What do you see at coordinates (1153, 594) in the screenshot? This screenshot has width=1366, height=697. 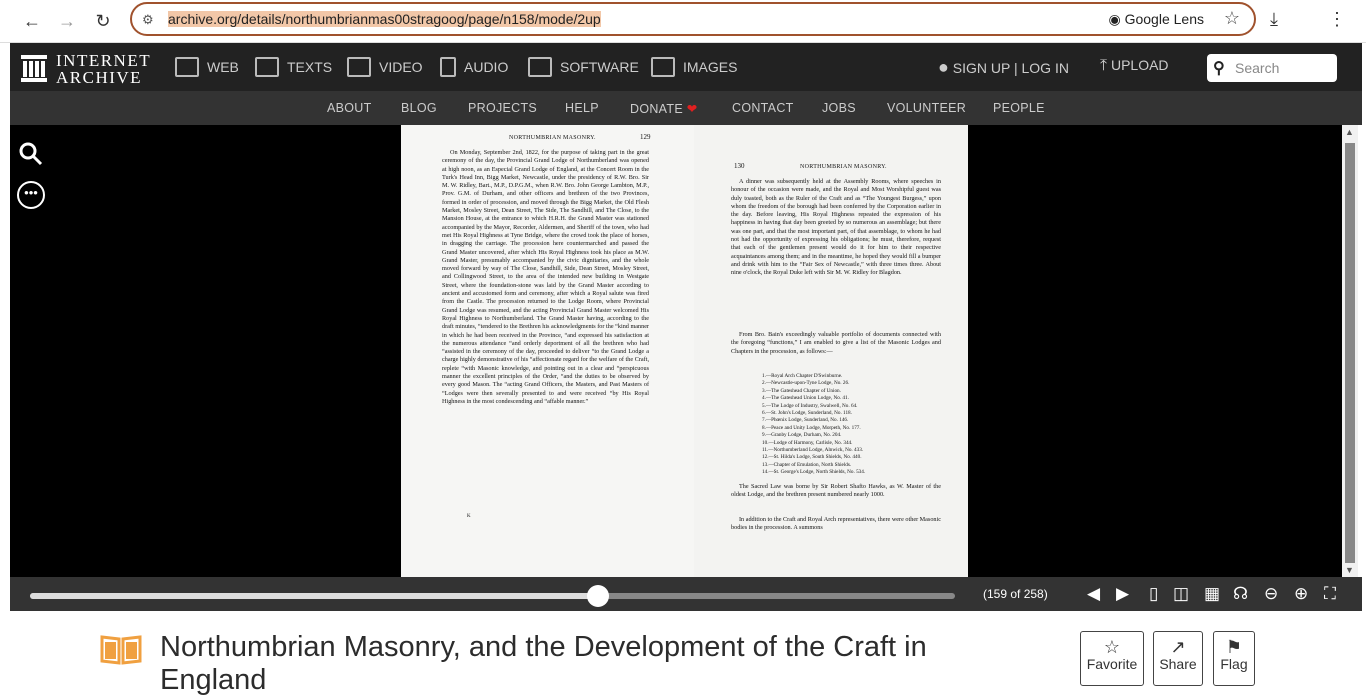 I see `one-page-view-icon: ▯` at bounding box center [1153, 594].